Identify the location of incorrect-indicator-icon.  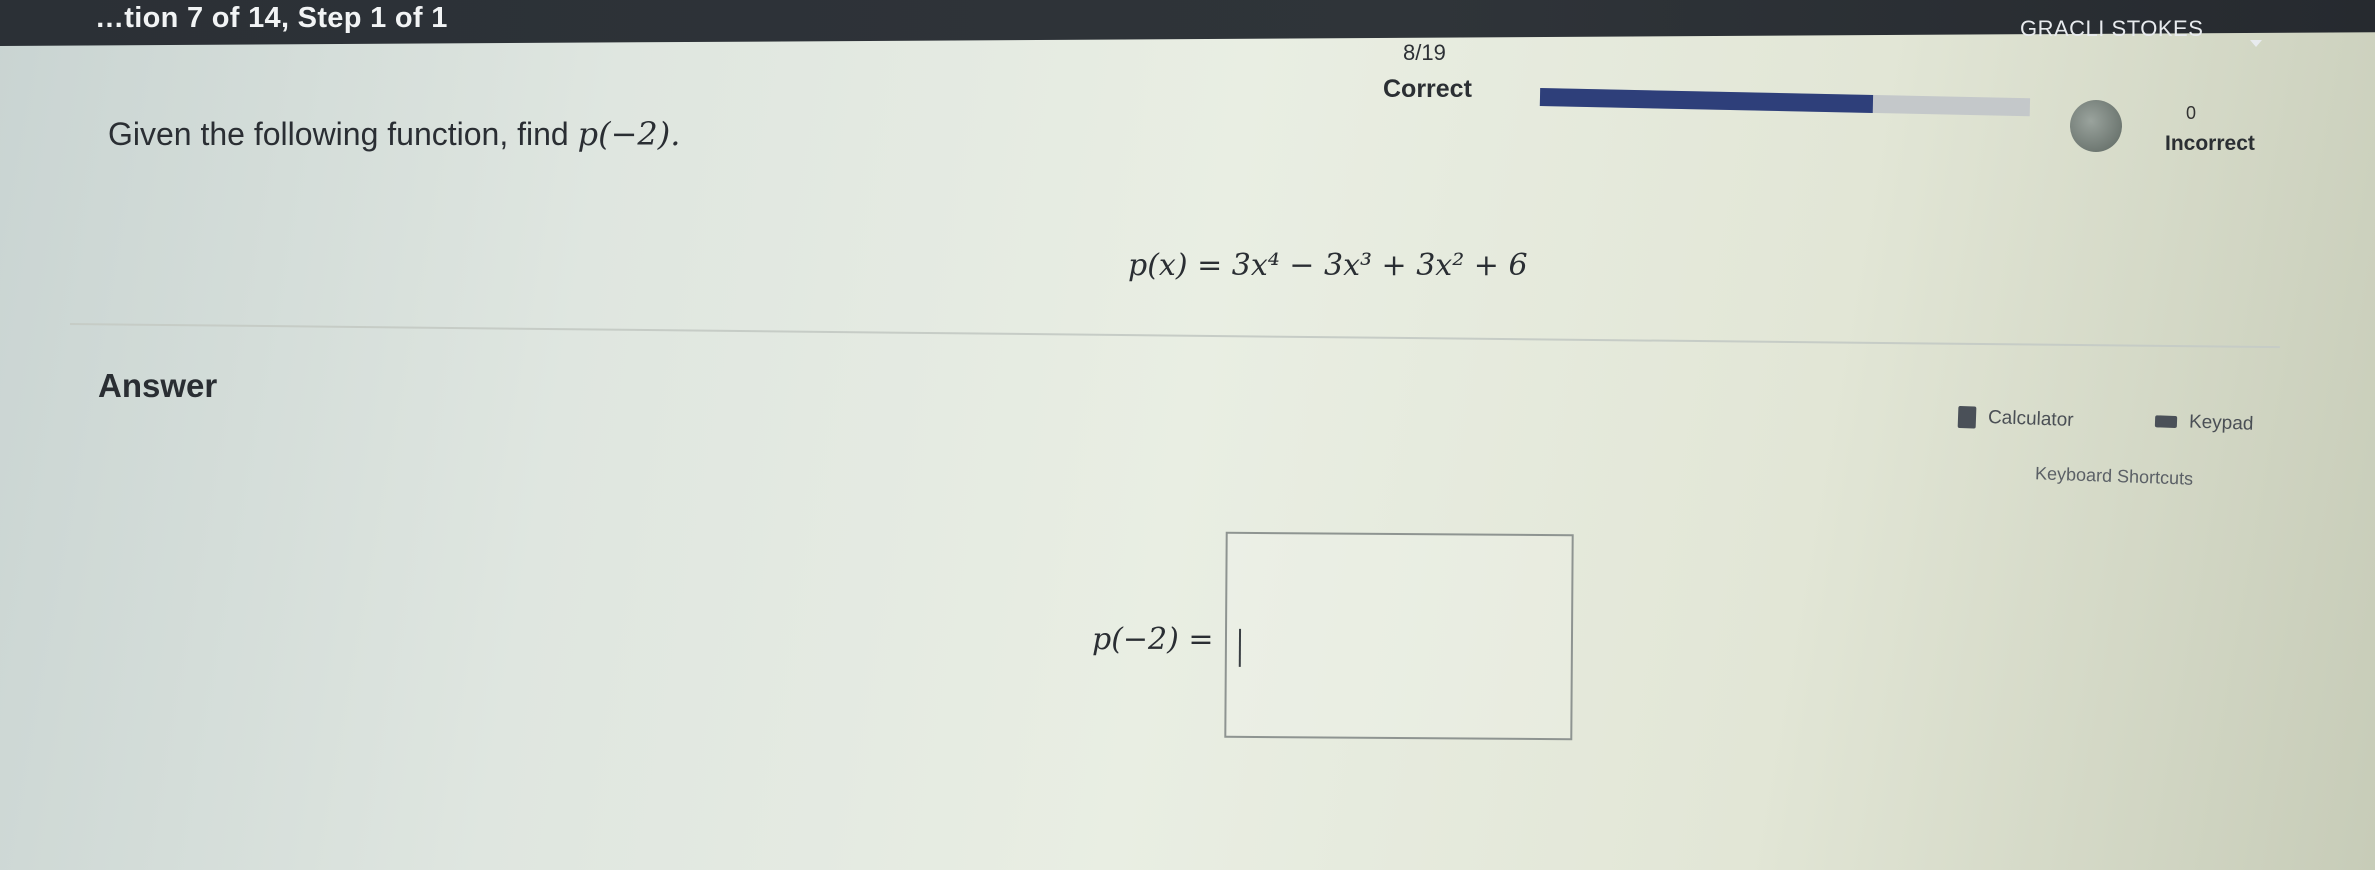
(2096, 126).